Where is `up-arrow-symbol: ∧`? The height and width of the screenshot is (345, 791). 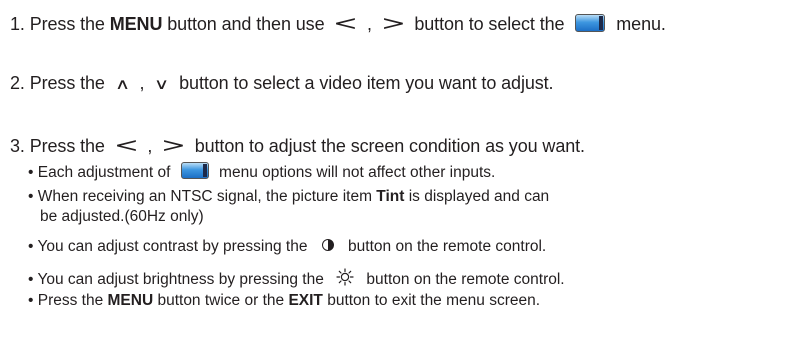
up-arrow-symbol: ∧ is located at coordinates (122, 84).